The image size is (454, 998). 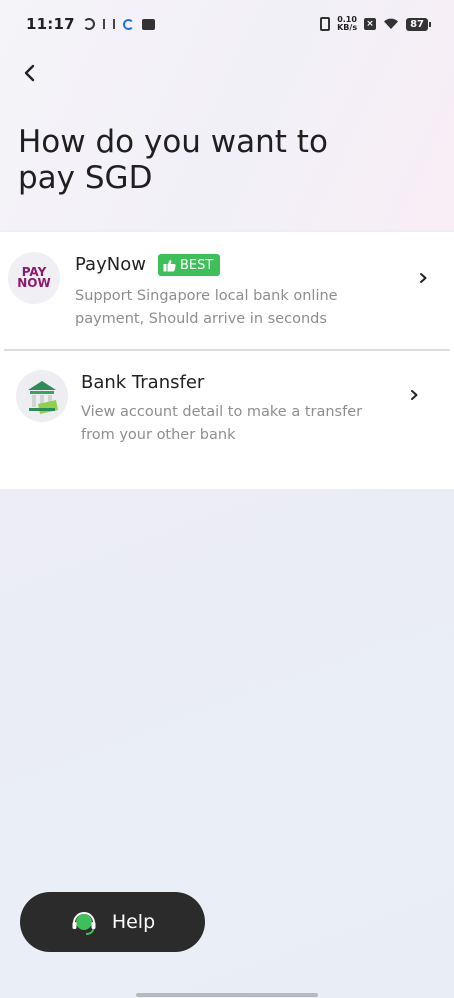 I want to click on status-left: 11:17, so click(x=90, y=24).